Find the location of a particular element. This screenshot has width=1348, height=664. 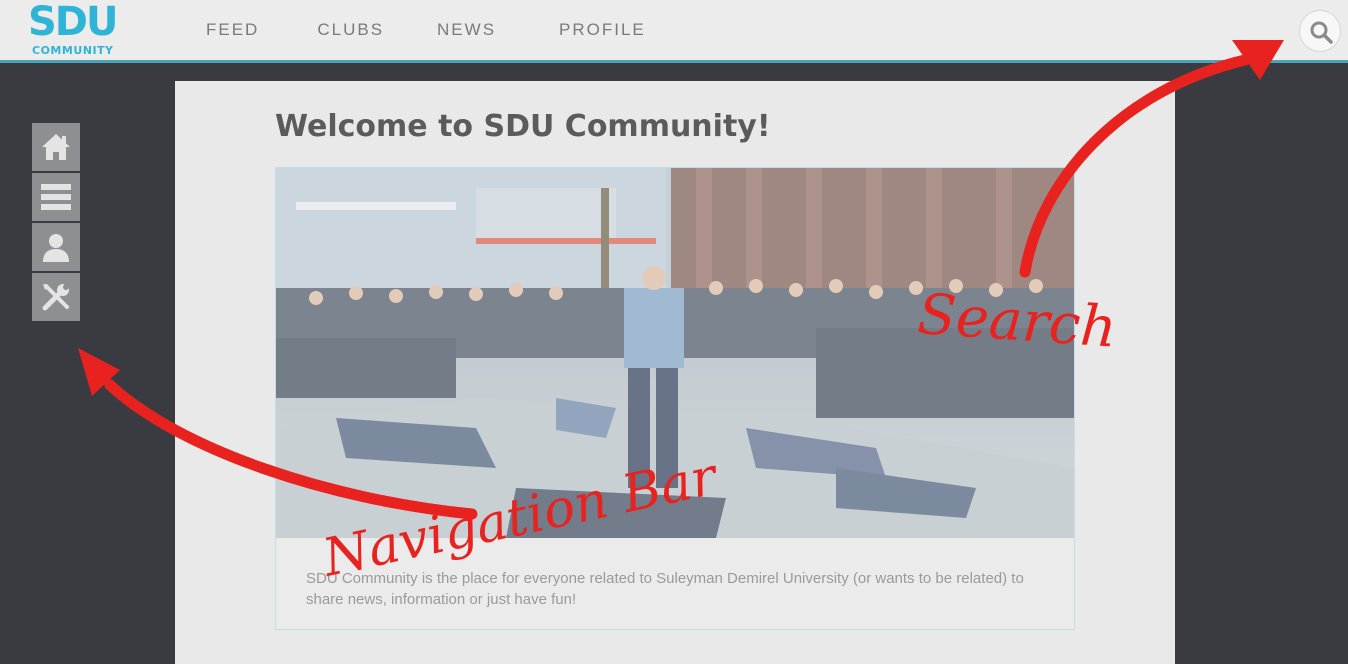

menu-icon is located at coordinates (56, 197).